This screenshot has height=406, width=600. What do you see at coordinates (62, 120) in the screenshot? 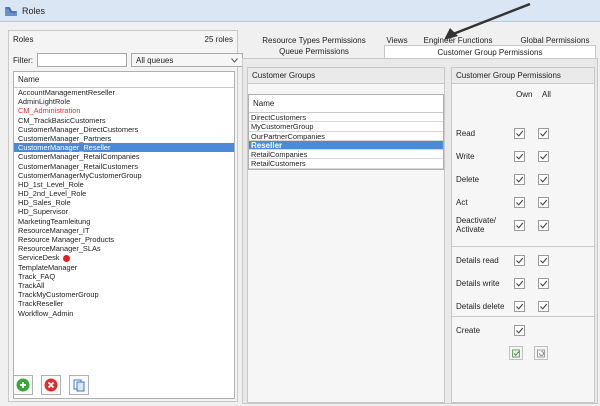
I see `role-name: CM_TrackBasicCustomers` at bounding box center [62, 120].